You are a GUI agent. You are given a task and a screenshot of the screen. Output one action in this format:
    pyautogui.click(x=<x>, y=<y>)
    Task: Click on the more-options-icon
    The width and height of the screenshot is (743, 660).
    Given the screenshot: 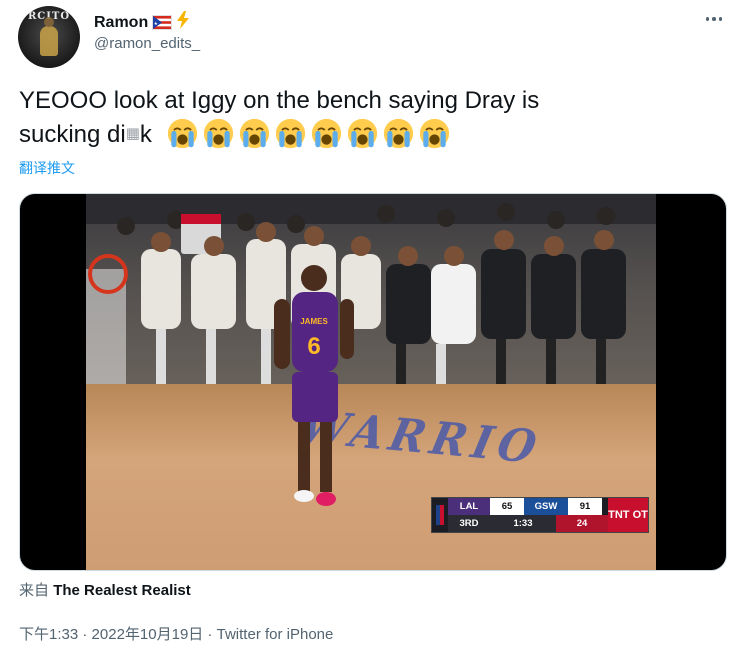 What is the action you would take?
    pyautogui.click(x=714, y=19)
    